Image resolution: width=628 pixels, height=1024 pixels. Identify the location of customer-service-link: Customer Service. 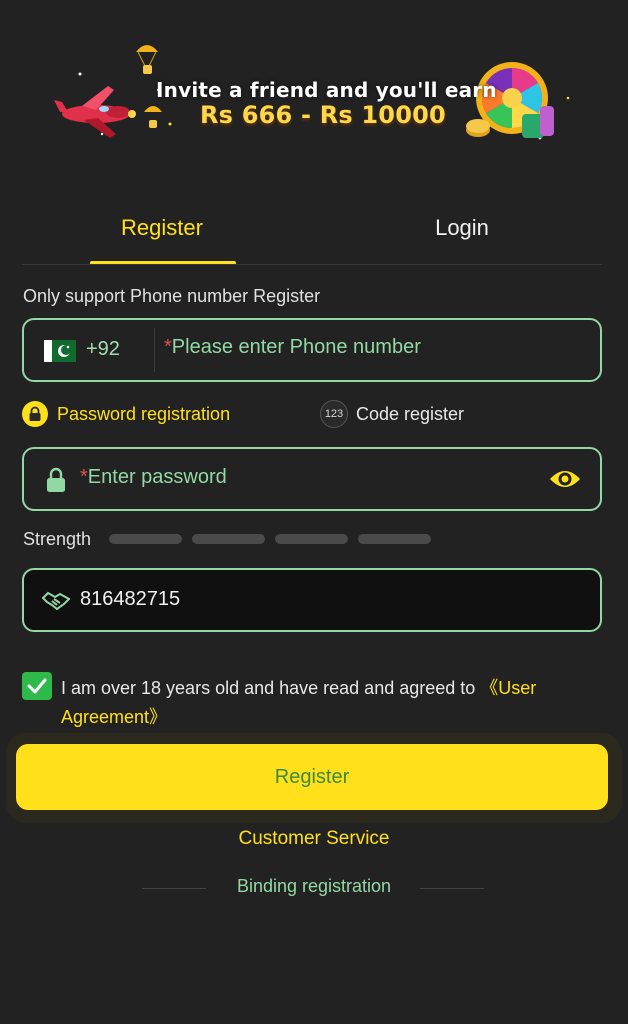
(314, 839).